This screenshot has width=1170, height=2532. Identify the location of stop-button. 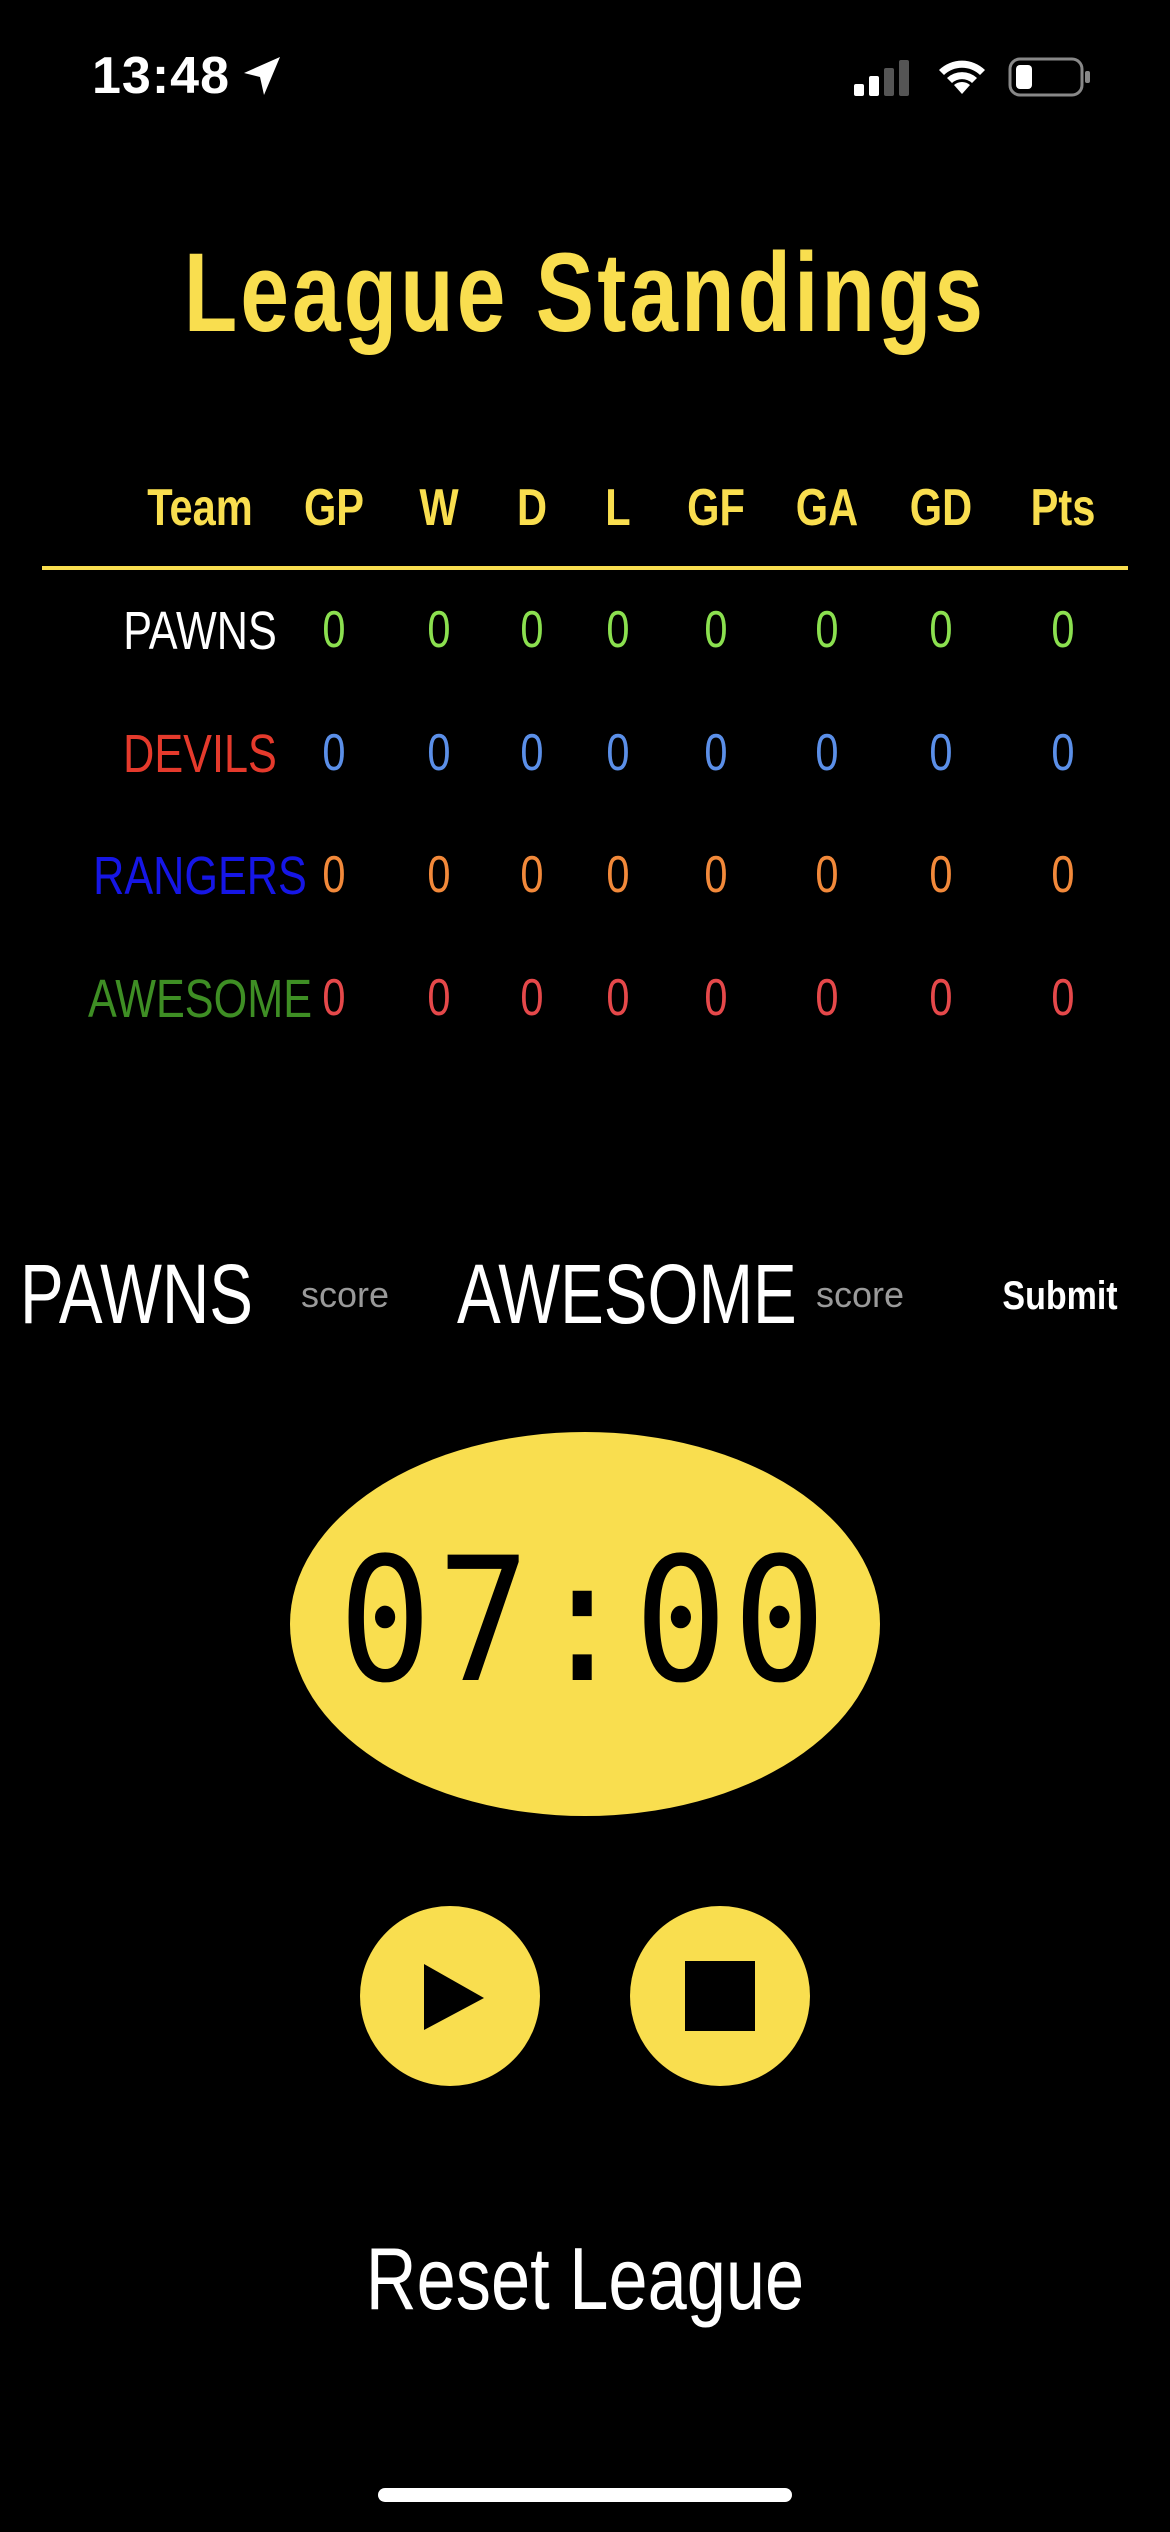
(720, 1996).